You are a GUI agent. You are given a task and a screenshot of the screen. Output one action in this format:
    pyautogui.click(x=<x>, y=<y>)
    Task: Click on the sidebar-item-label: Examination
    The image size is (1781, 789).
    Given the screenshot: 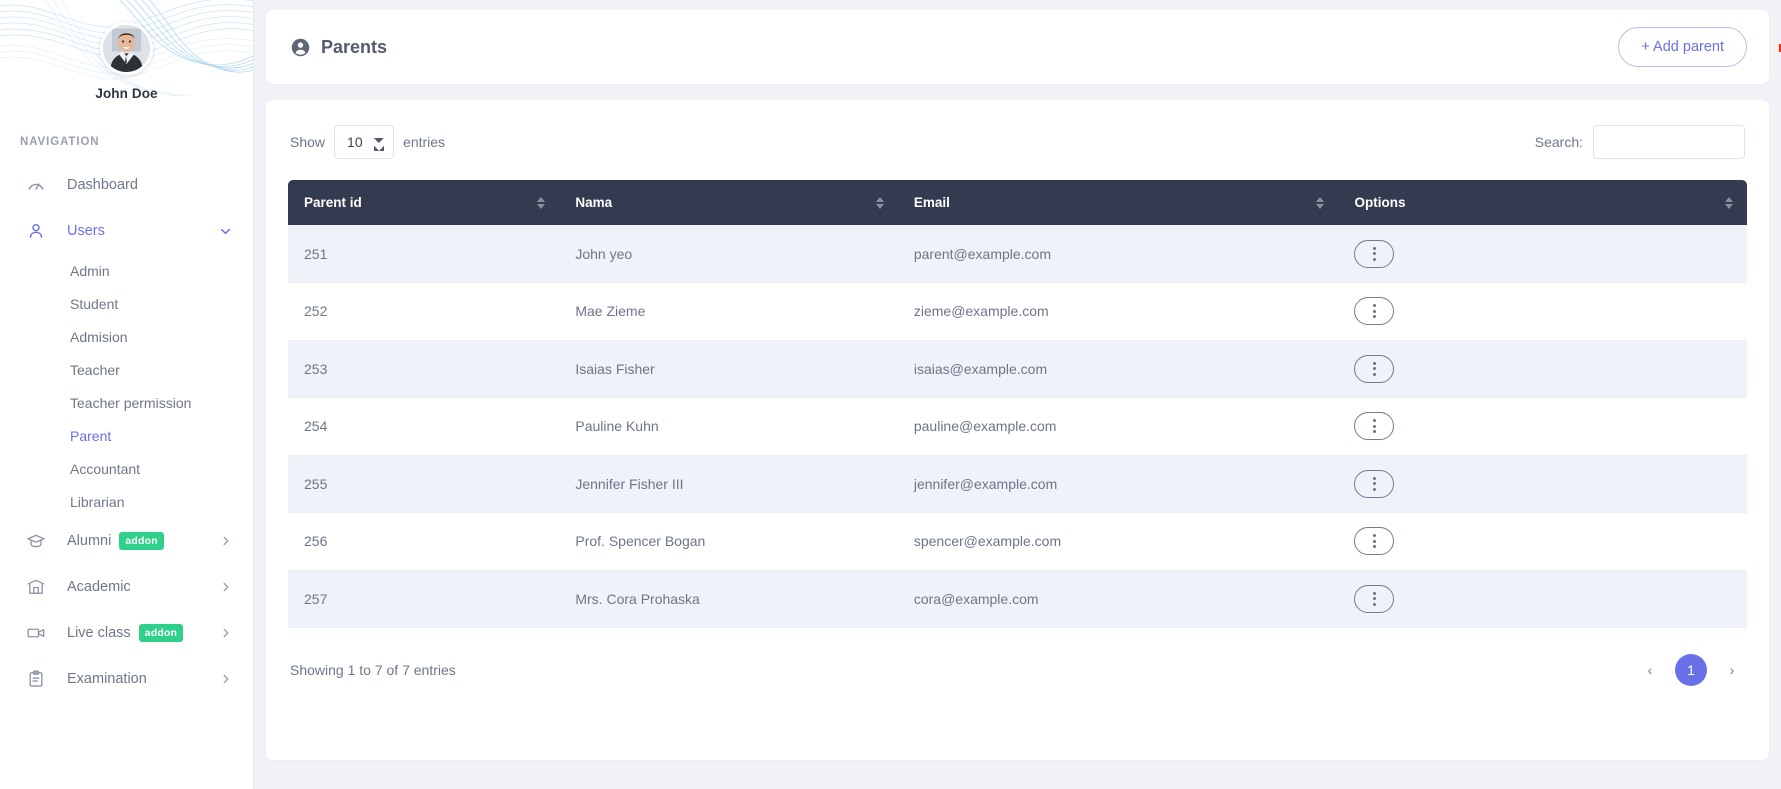 What is the action you would take?
    pyautogui.click(x=107, y=679)
    